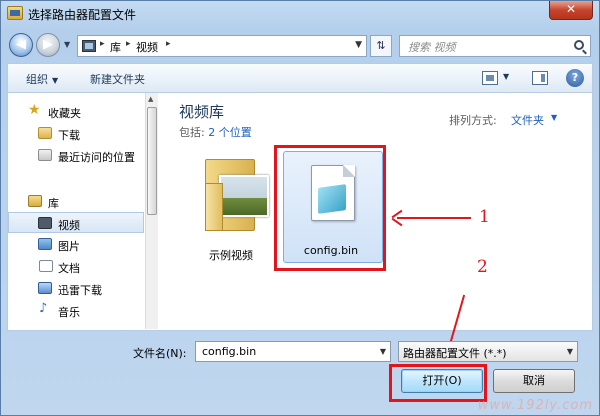 Image resolution: width=600 pixels, height=416 pixels. Describe the element at coordinates (64, 113) in the screenshot. I see `sidebar-item-label: 收藏夹` at that location.